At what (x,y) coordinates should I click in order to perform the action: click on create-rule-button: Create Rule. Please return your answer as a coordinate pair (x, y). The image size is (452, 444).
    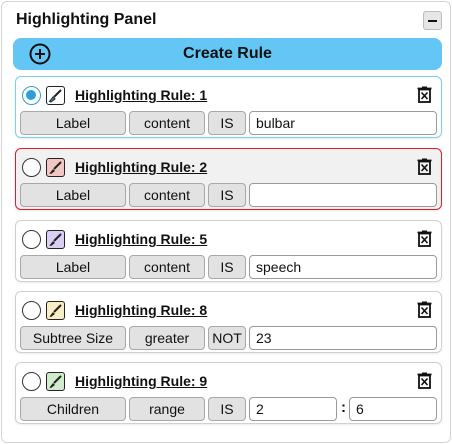
    Looking at the image, I should click on (227, 54).